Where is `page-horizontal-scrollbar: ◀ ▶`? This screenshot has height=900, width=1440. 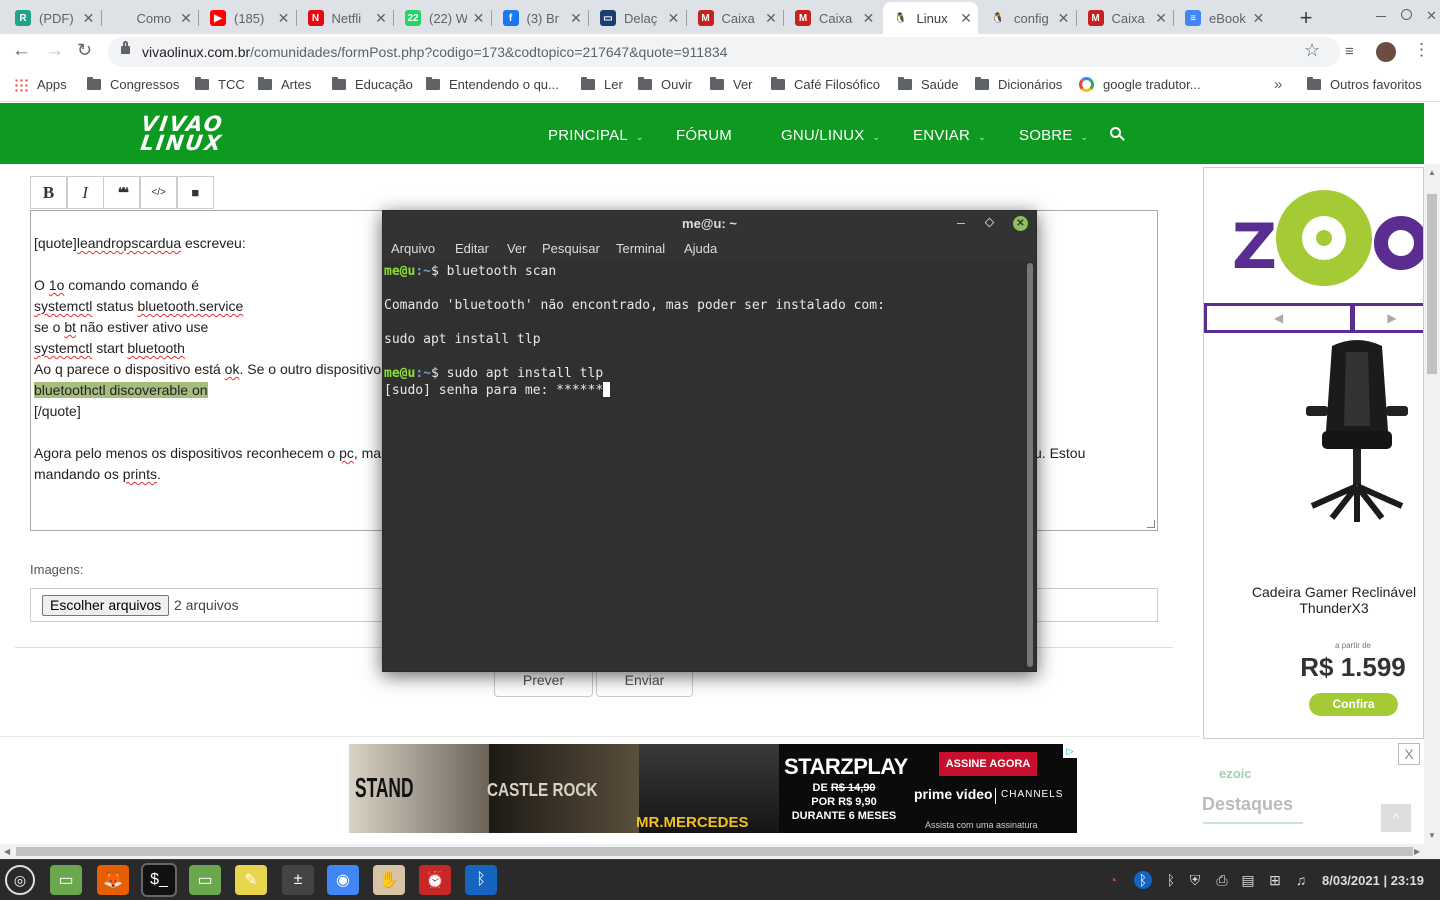 page-horizontal-scrollbar: ◀ ▶ is located at coordinates (720, 851).